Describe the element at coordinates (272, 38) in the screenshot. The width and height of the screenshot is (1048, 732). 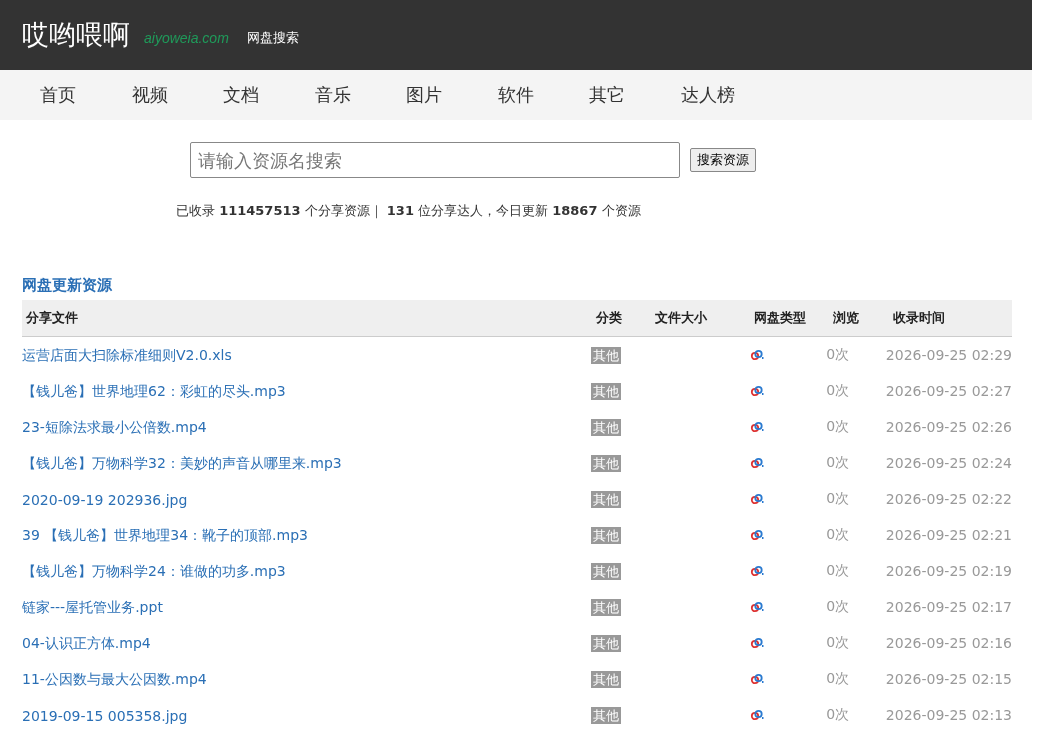
I see `site-subtitle: 网盘搜索` at that location.